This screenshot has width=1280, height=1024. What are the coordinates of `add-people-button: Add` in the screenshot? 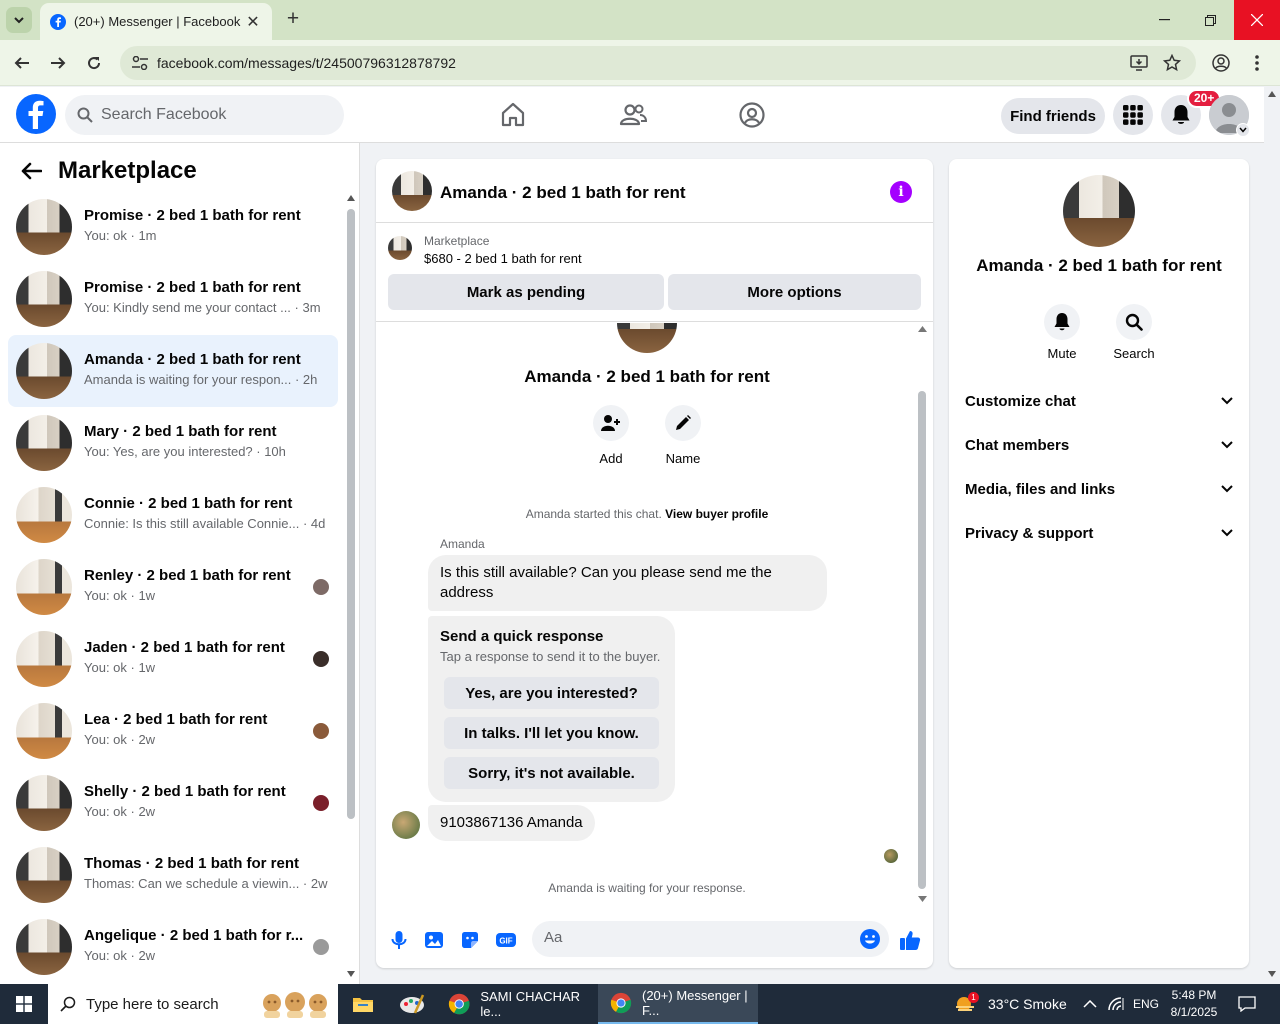 It's located at (611, 435).